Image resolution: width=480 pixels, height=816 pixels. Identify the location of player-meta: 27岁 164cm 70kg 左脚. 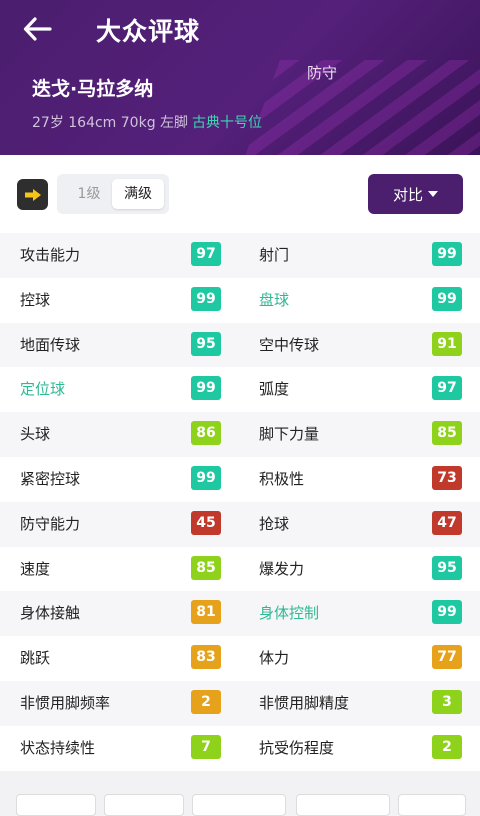
(110, 123).